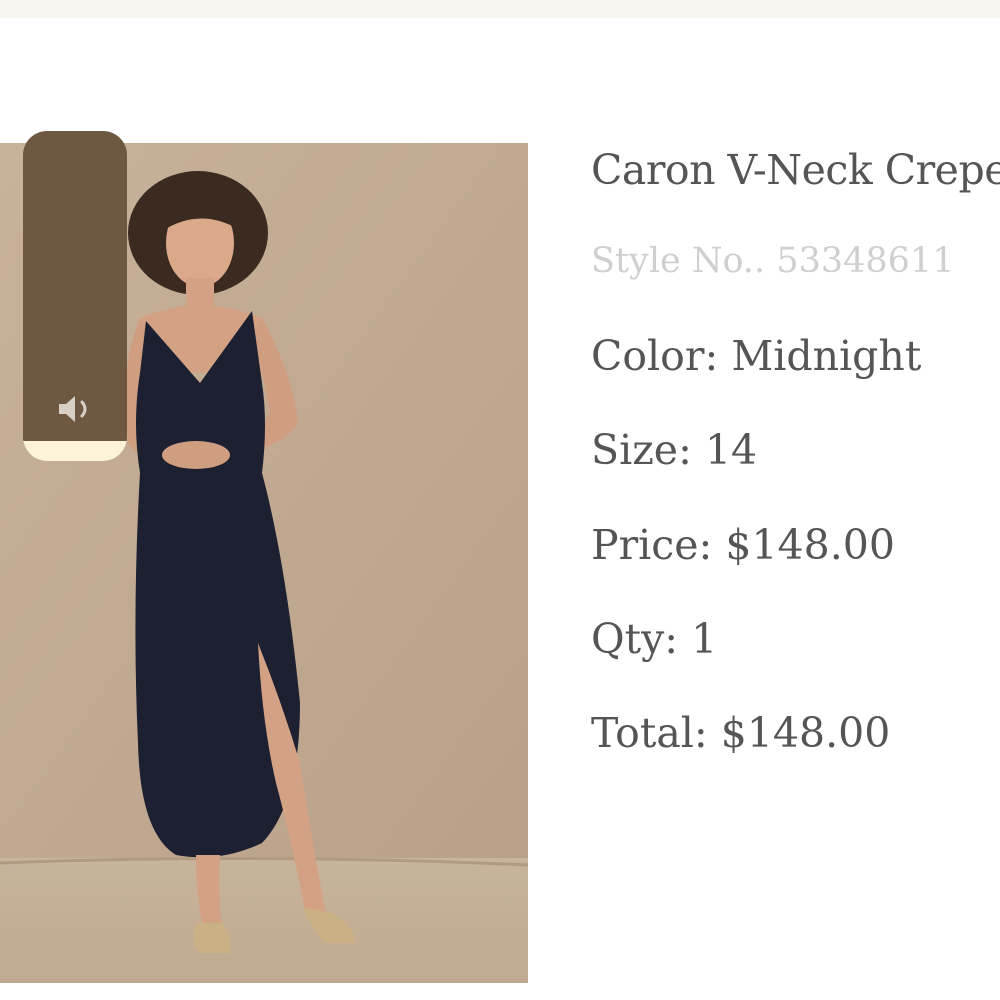  Describe the element at coordinates (641, 450) in the screenshot. I see `size-label: Size:` at that location.